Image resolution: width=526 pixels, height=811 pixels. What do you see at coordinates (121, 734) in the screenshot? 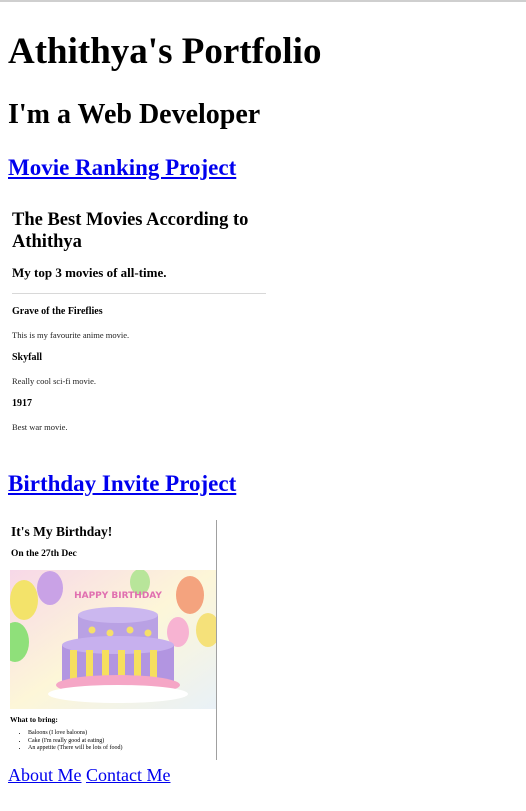
I see `list-item: Baloons (I love baloons)` at bounding box center [121, 734].